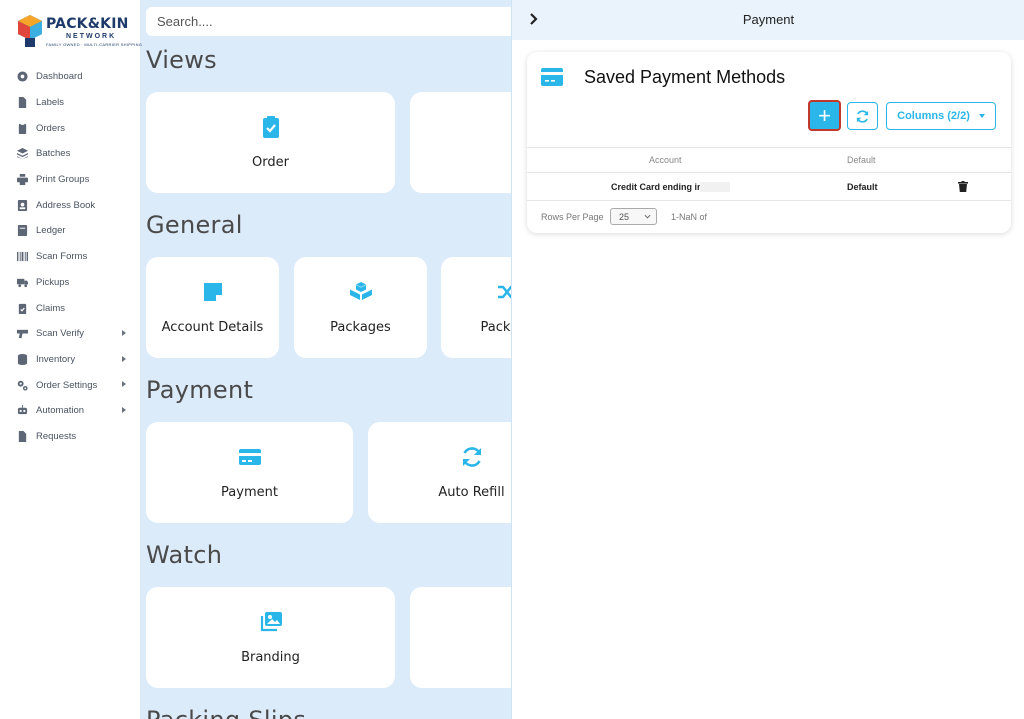 Image resolution: width=1024 pixels, height=719 pixels. What do you see at coordinates (270, 637) in the screenshot?
I see `card-branding: Branding` at bounding box center [270, 637].